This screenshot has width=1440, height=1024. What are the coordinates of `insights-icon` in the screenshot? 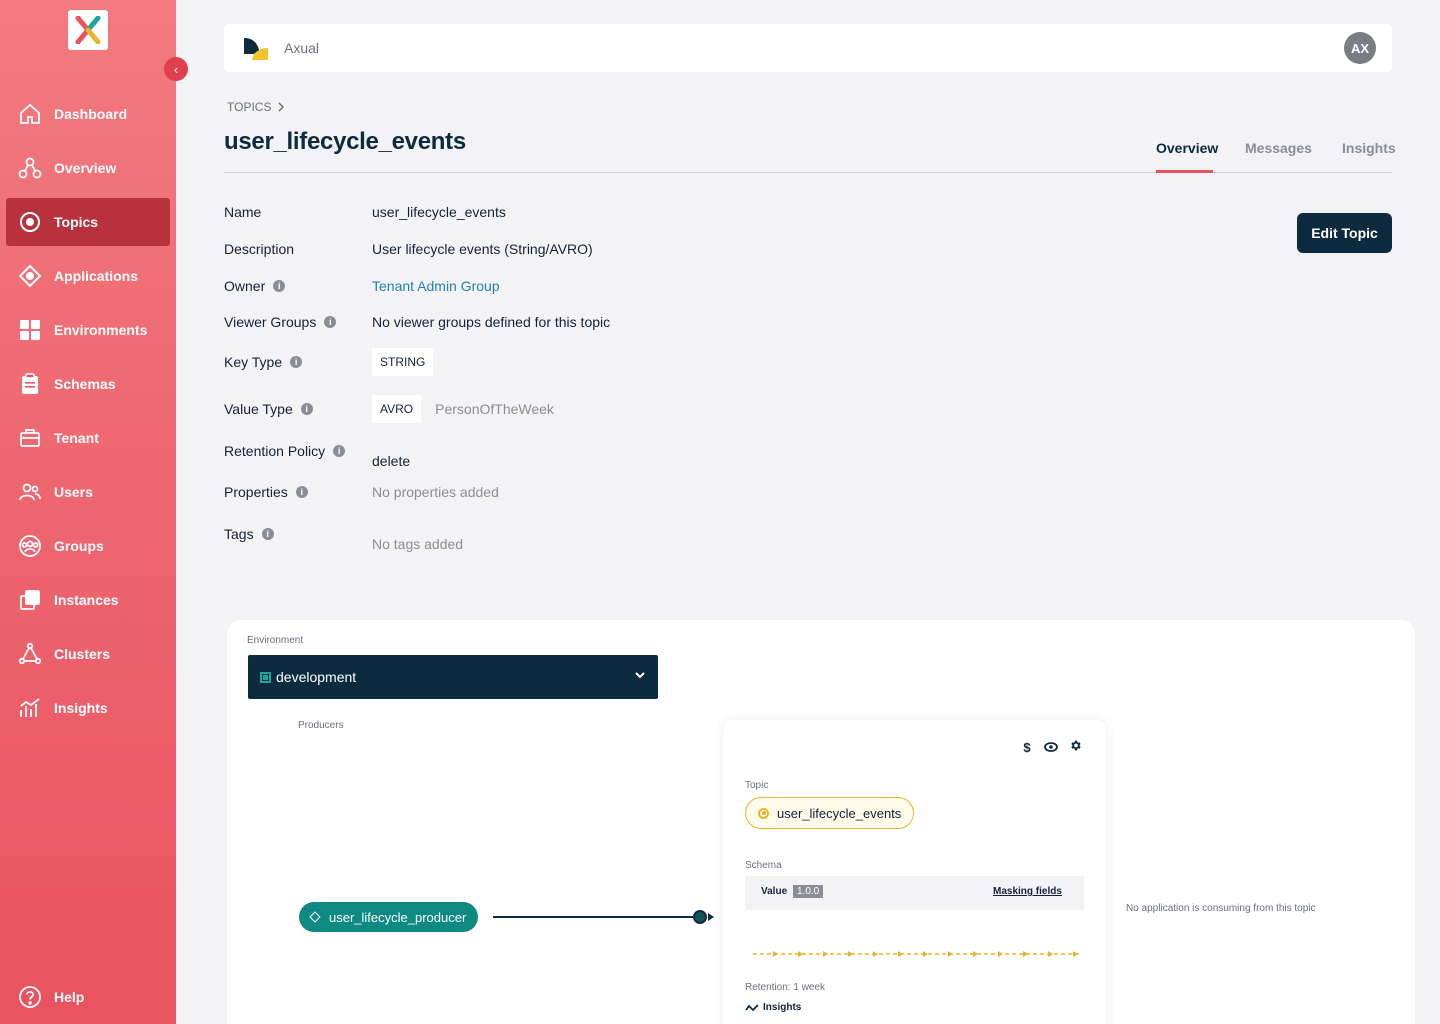 It's located at (30, 707).